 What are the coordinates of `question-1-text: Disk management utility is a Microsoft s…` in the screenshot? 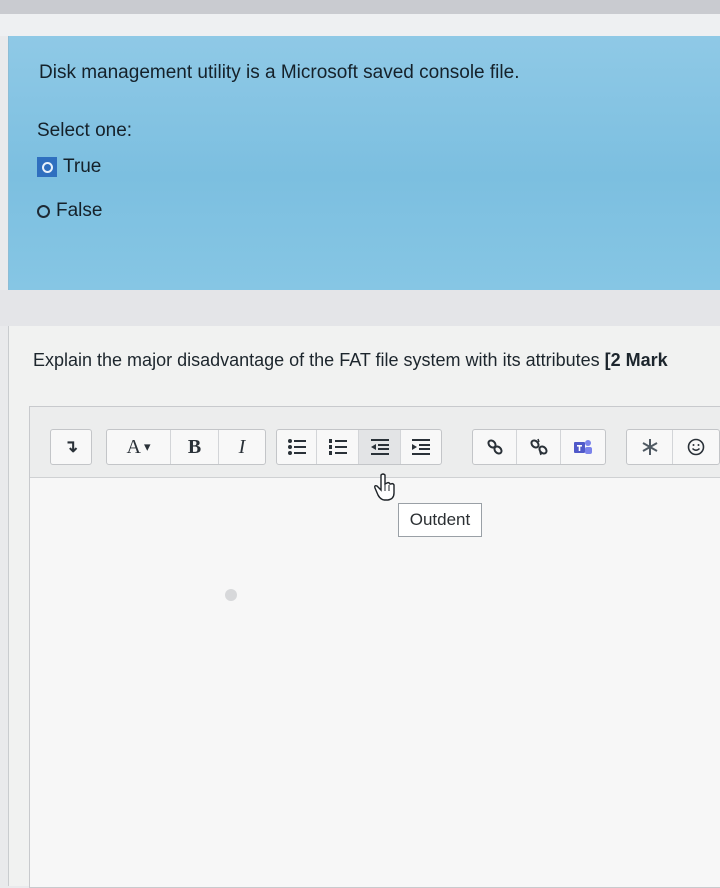 It's located at (279, 72).